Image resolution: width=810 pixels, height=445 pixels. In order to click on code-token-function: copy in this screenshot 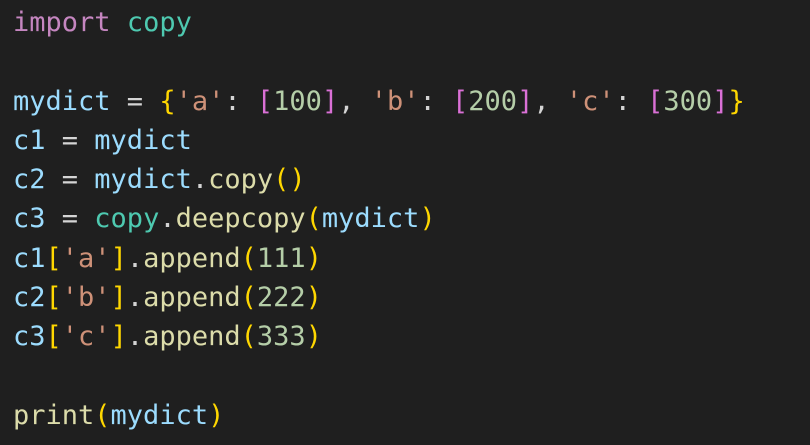, I will do `click(241, 180)`.